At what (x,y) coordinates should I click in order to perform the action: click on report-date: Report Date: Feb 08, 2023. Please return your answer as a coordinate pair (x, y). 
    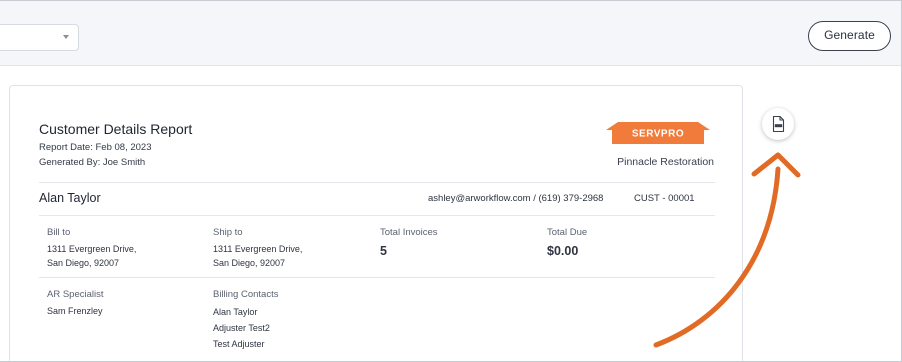
    Looking at the image, I should click on (95, 147).